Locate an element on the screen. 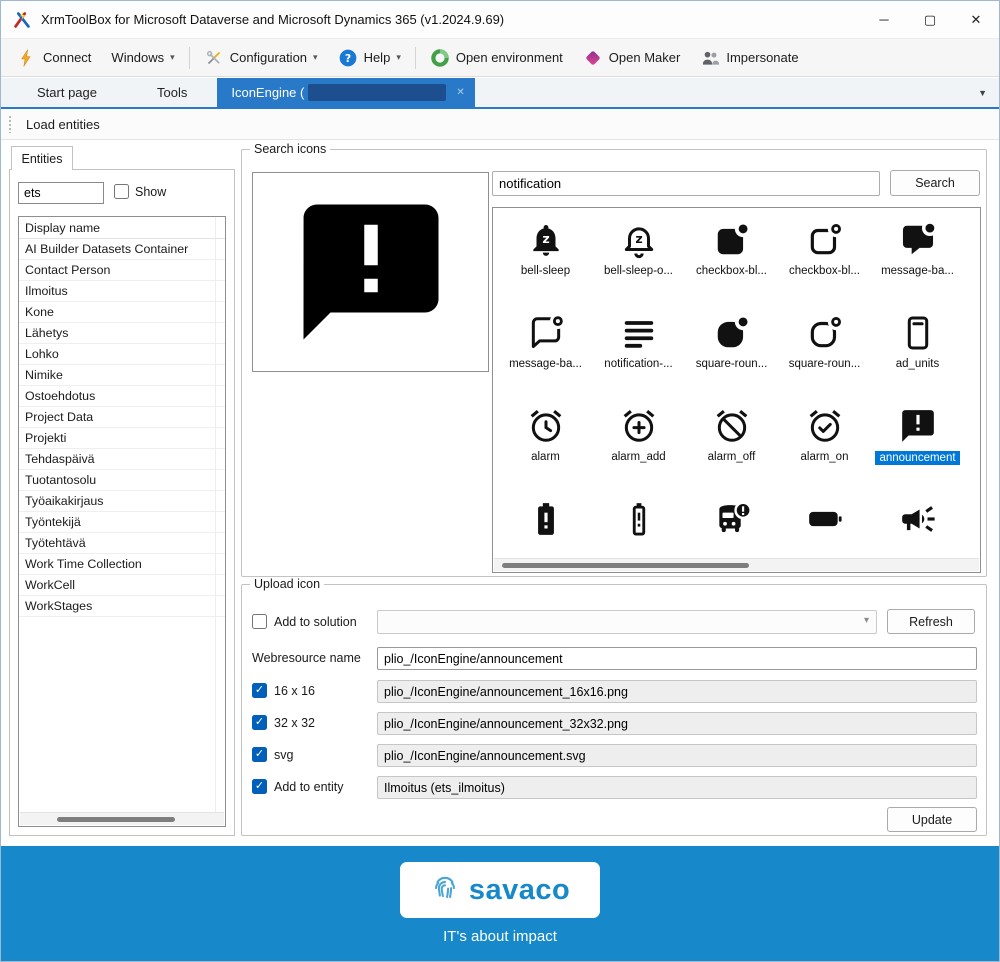  entity-row: Tehdaspäivä is located at coordinates (122, 459).